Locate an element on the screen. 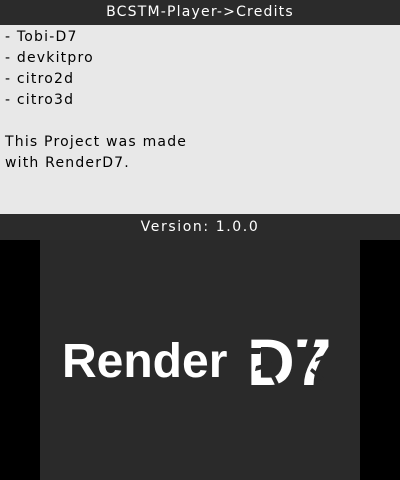  credit-item: - citro3d is located at coordinates (40, 100).